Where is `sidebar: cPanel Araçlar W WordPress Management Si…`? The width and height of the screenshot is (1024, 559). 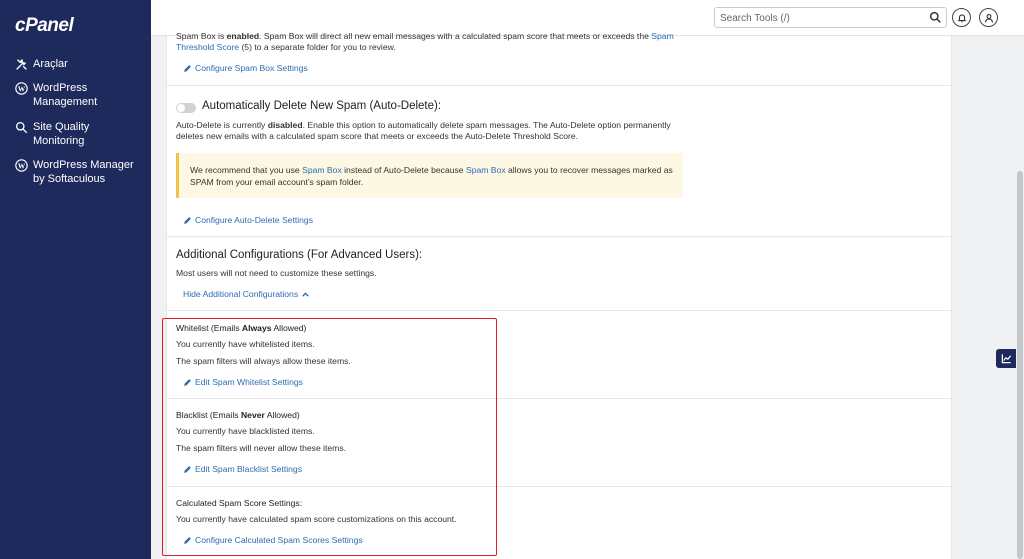
sidebar: cPanel Araçlar W WordPress Management Si… is located at coordinates (75, 279).